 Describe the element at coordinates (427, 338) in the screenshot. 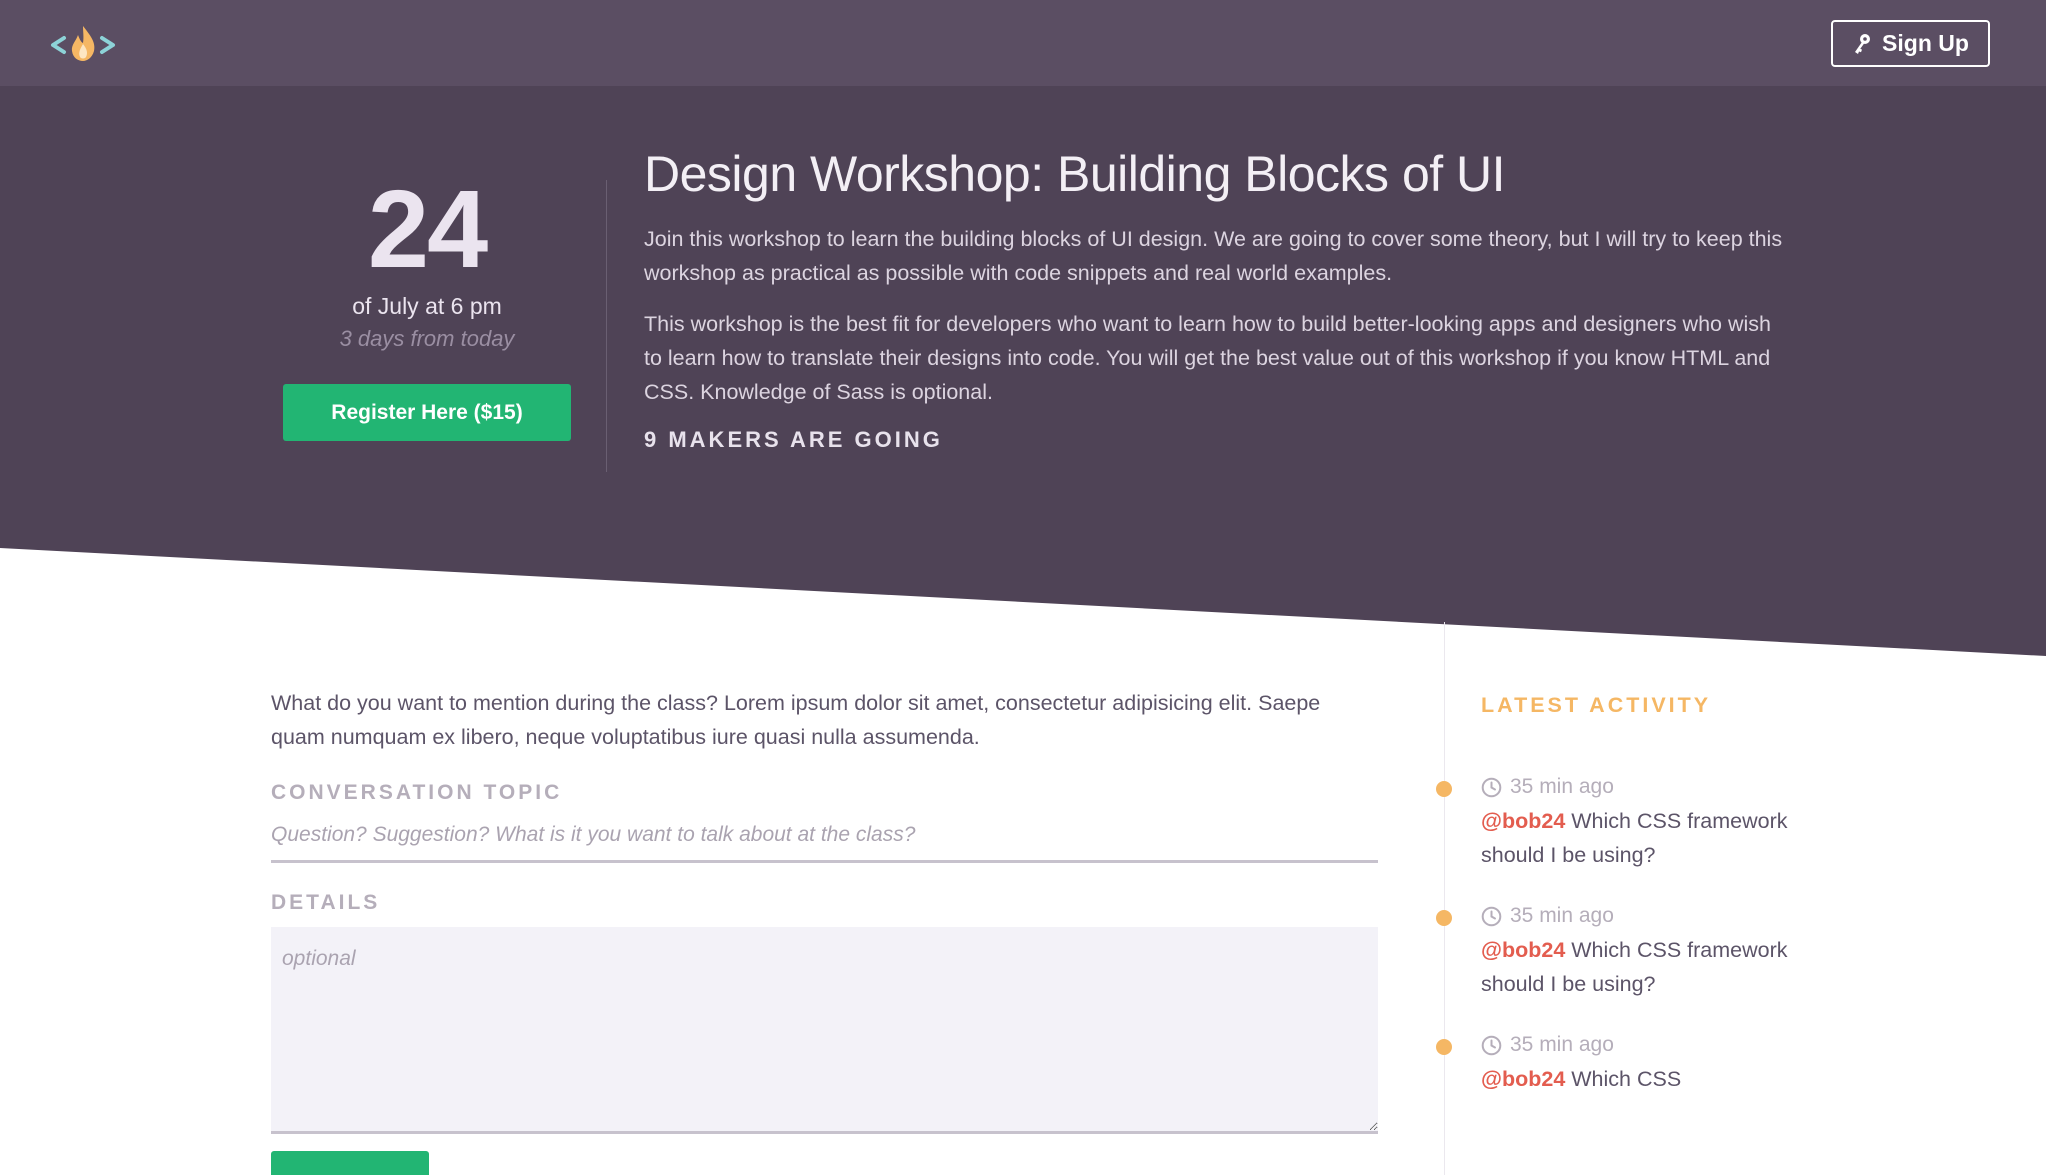

I see `event-relative-date: 3 days from today` at that location.